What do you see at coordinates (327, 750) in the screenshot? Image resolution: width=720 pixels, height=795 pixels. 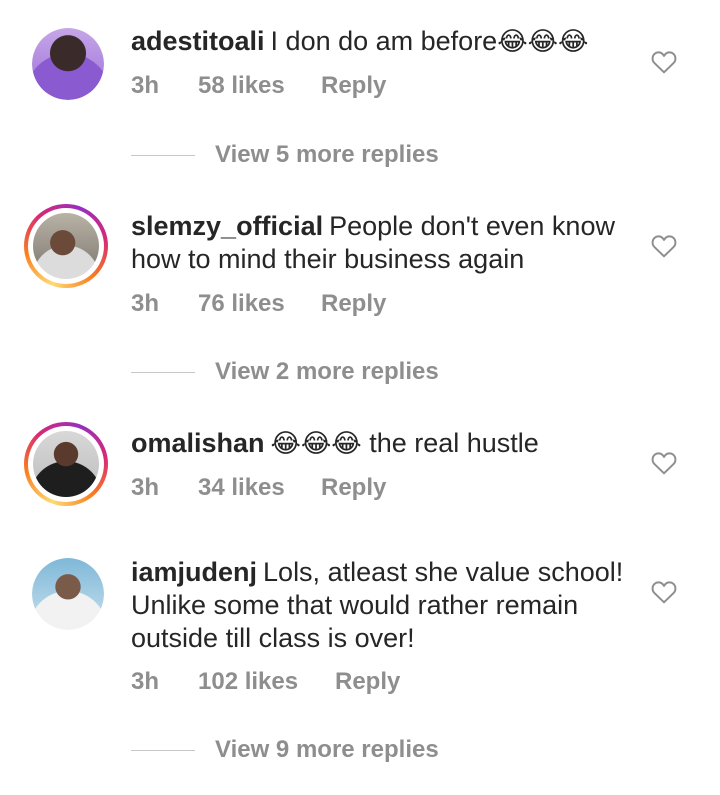 I see `view-more-replies-label: View 9 more replies` at bounding box center [327, 750].